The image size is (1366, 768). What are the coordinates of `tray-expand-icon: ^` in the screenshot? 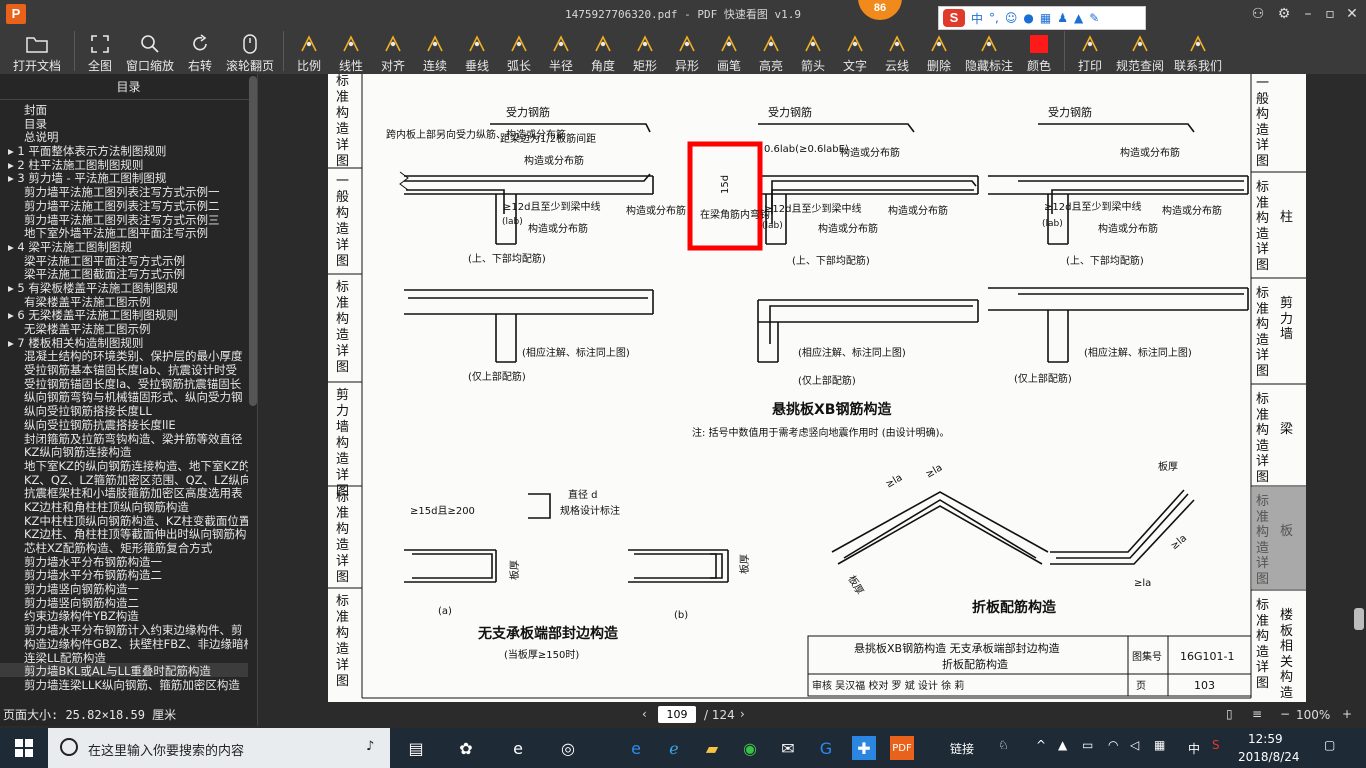 It's located at (1041, 745).